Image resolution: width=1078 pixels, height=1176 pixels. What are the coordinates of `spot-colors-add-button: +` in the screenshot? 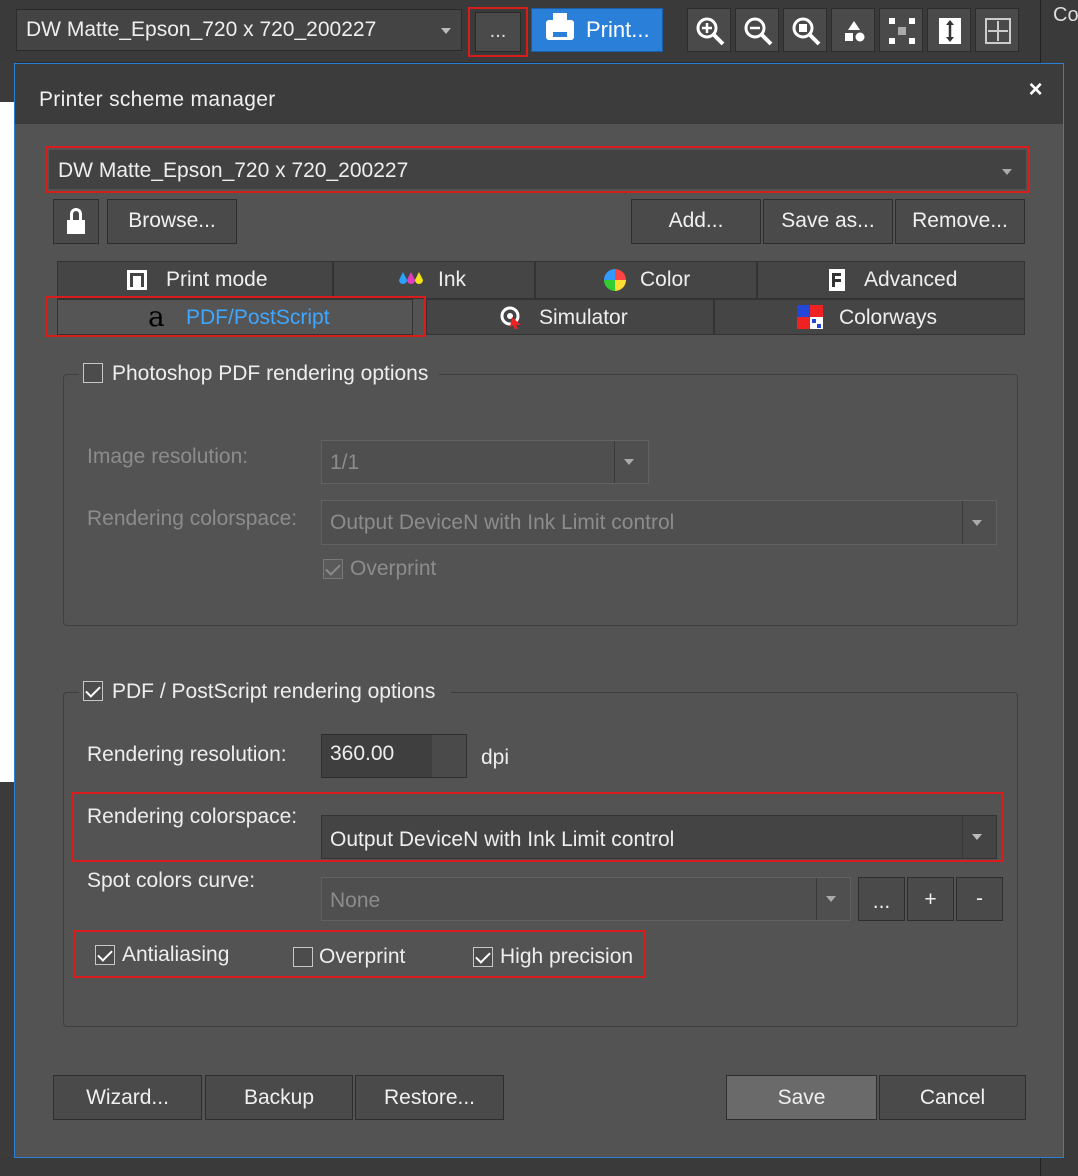 It's located at (930, 899).